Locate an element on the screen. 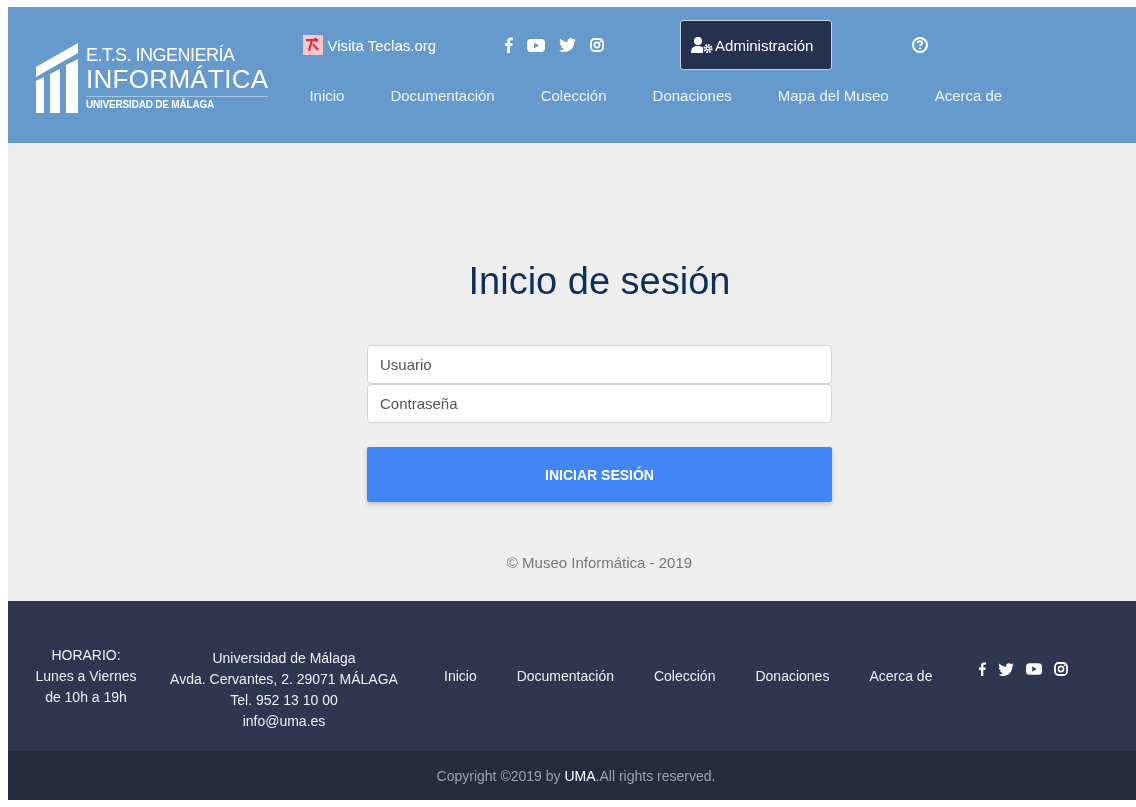 The image size is (1136, 807). nav-link: Inicio is located at coordinates (327, 95).